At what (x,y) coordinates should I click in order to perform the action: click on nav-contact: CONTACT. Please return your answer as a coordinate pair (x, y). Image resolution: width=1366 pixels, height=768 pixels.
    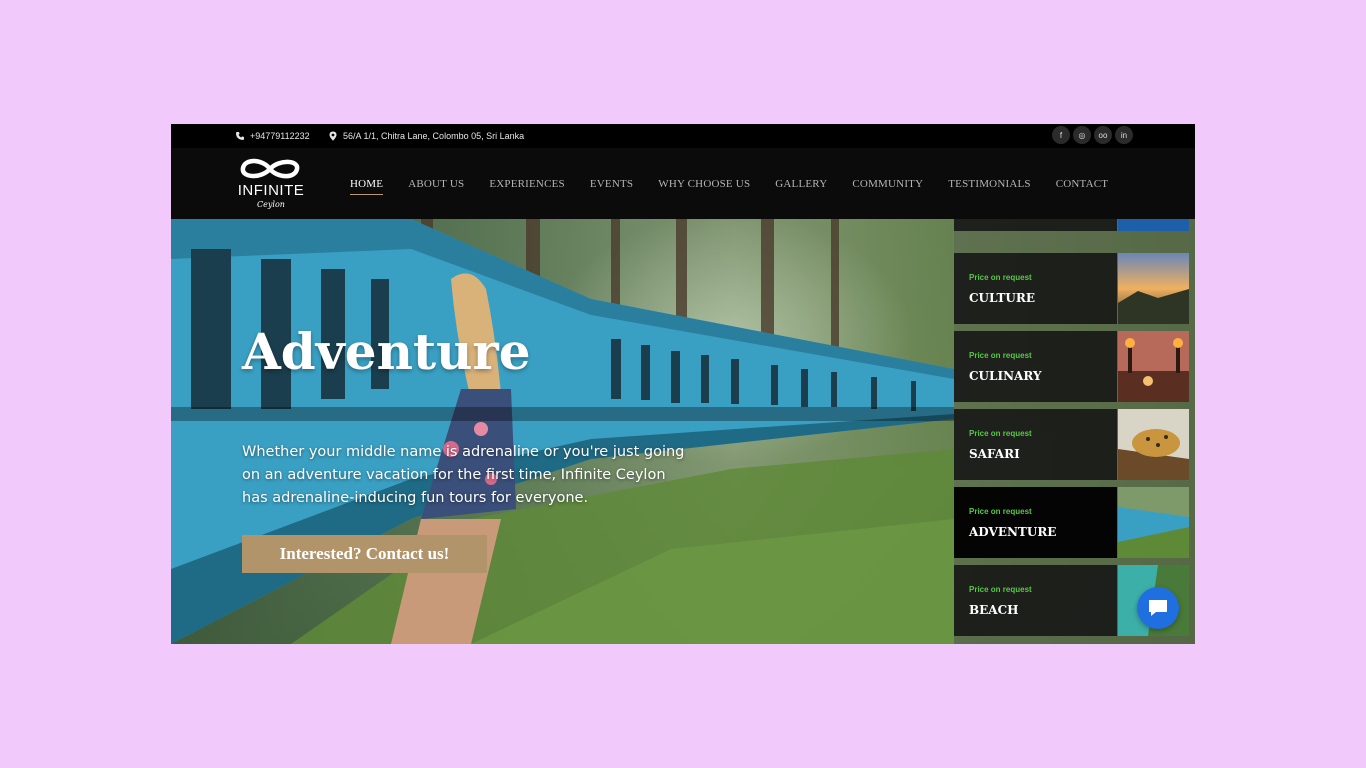
    Looking at the image, I should click on (1082, 184).